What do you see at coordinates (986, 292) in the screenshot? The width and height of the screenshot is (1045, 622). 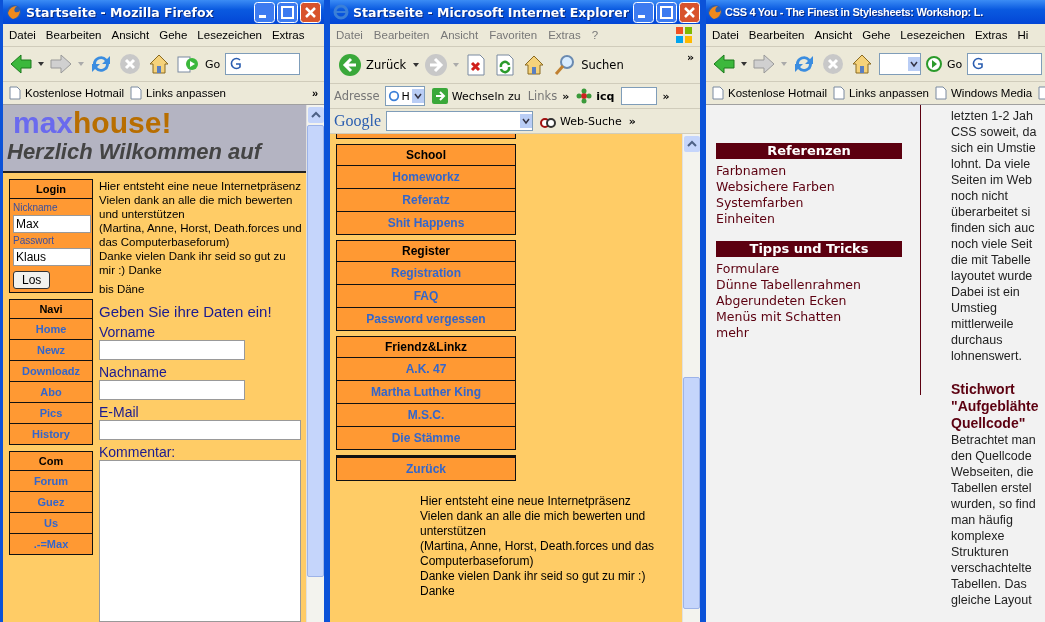 I see `article-text: Dabei ist ein` at bounding box center [986, 292].